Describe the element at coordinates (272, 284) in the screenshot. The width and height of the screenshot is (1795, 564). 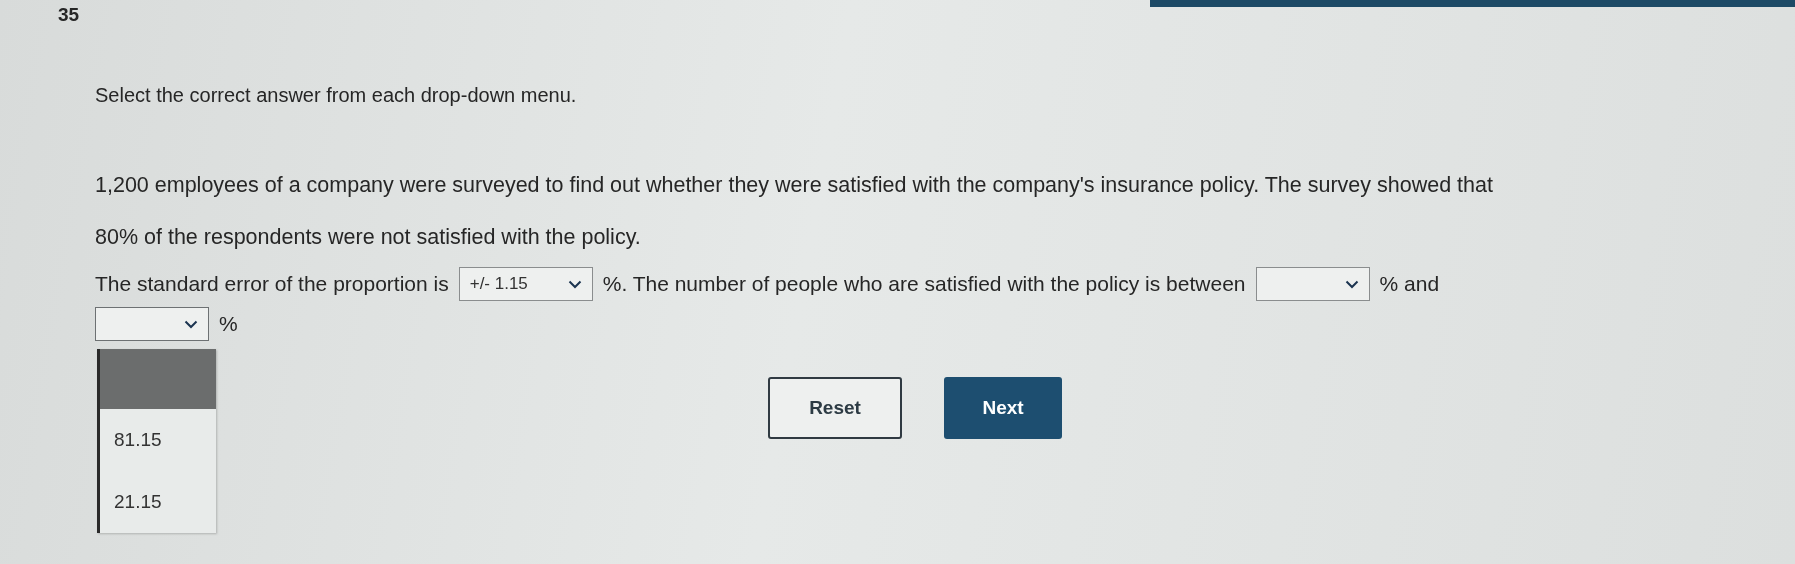
I see `sentence-text: The standard error of the proportion is` at that location.